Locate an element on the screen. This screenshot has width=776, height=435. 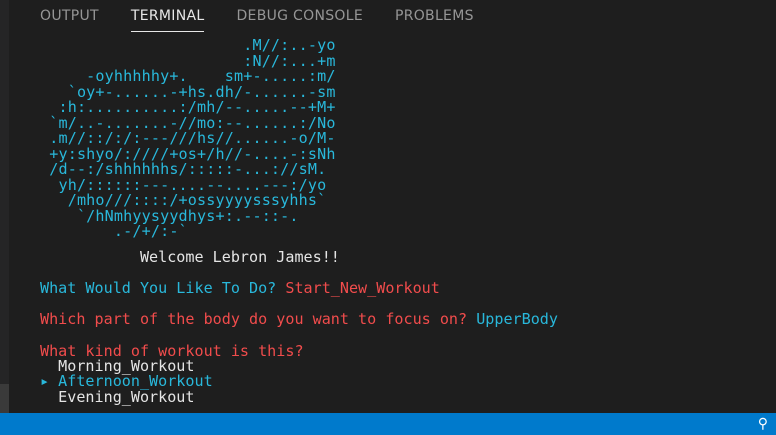
prompt-answer: Start_New_Workout is located at coordinates (362, 287).